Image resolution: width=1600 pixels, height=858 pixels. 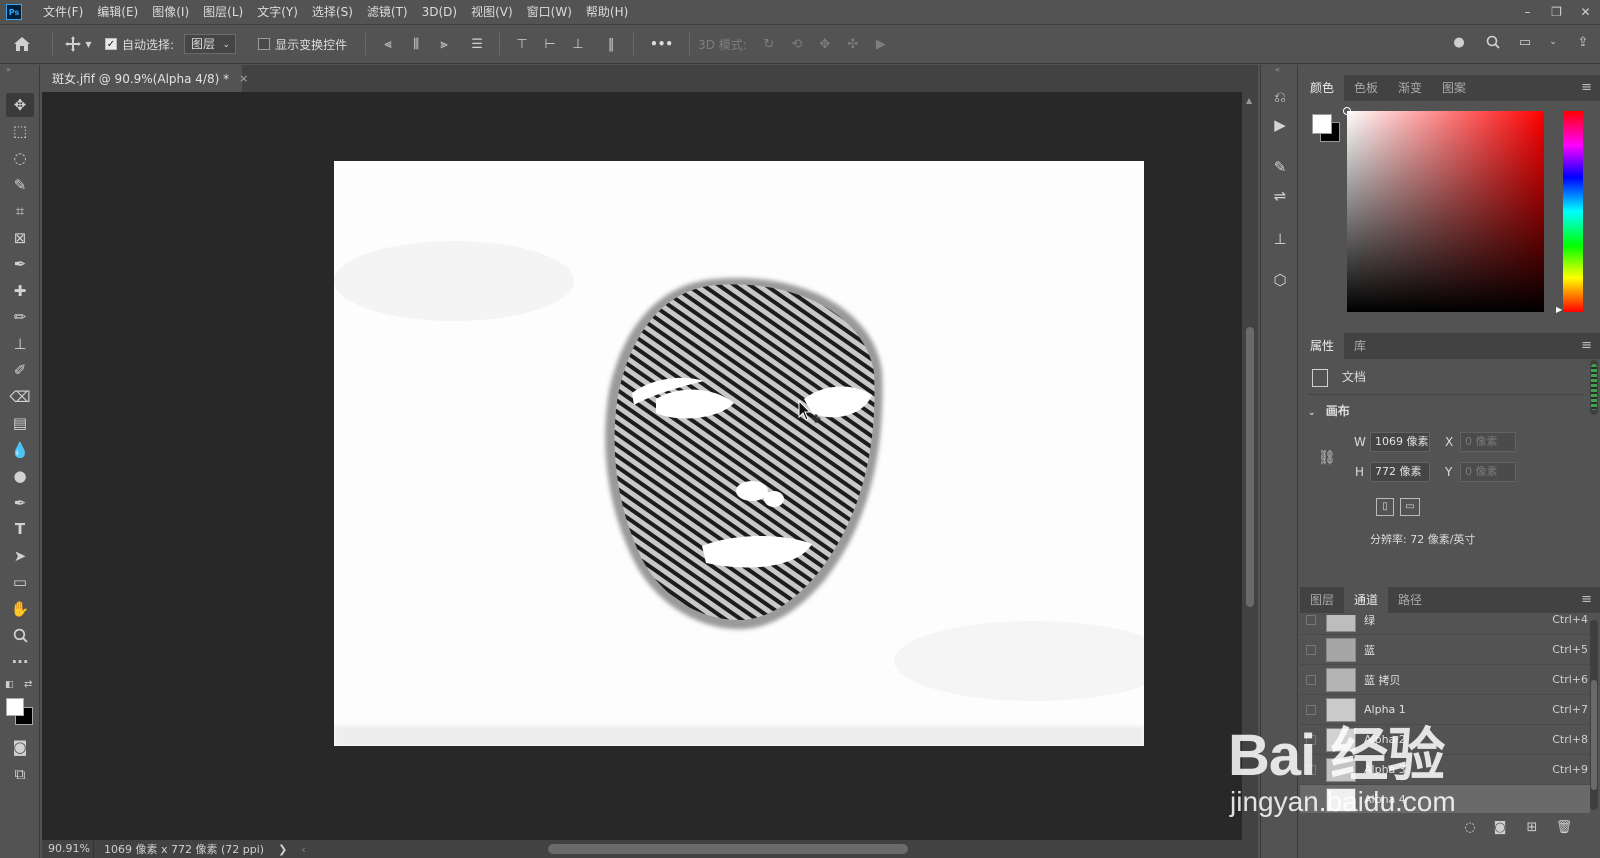 What do you see at coordinates (20, 291) in the screenshot?
I see `healing-brush-tool-icon: ✚` at bounding box center [20, 291].